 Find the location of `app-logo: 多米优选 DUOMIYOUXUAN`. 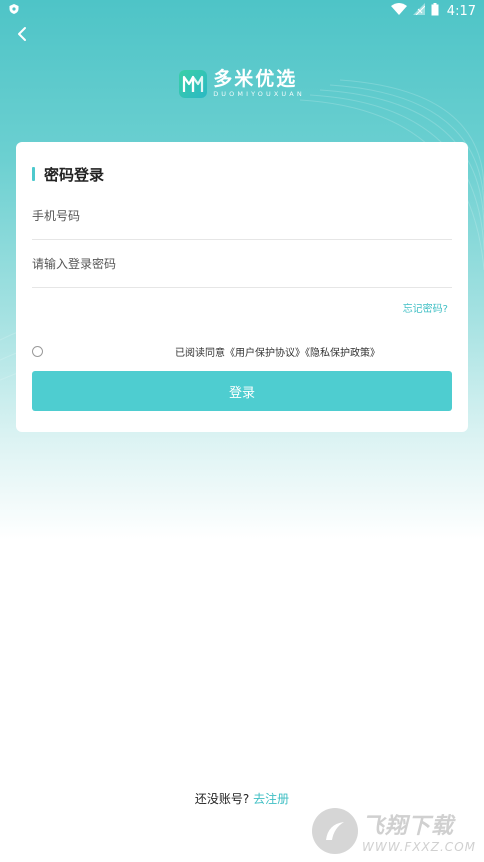

app-logo: 多米优选 DUOMIYOUXUAN is located at coordinates (242, 83).